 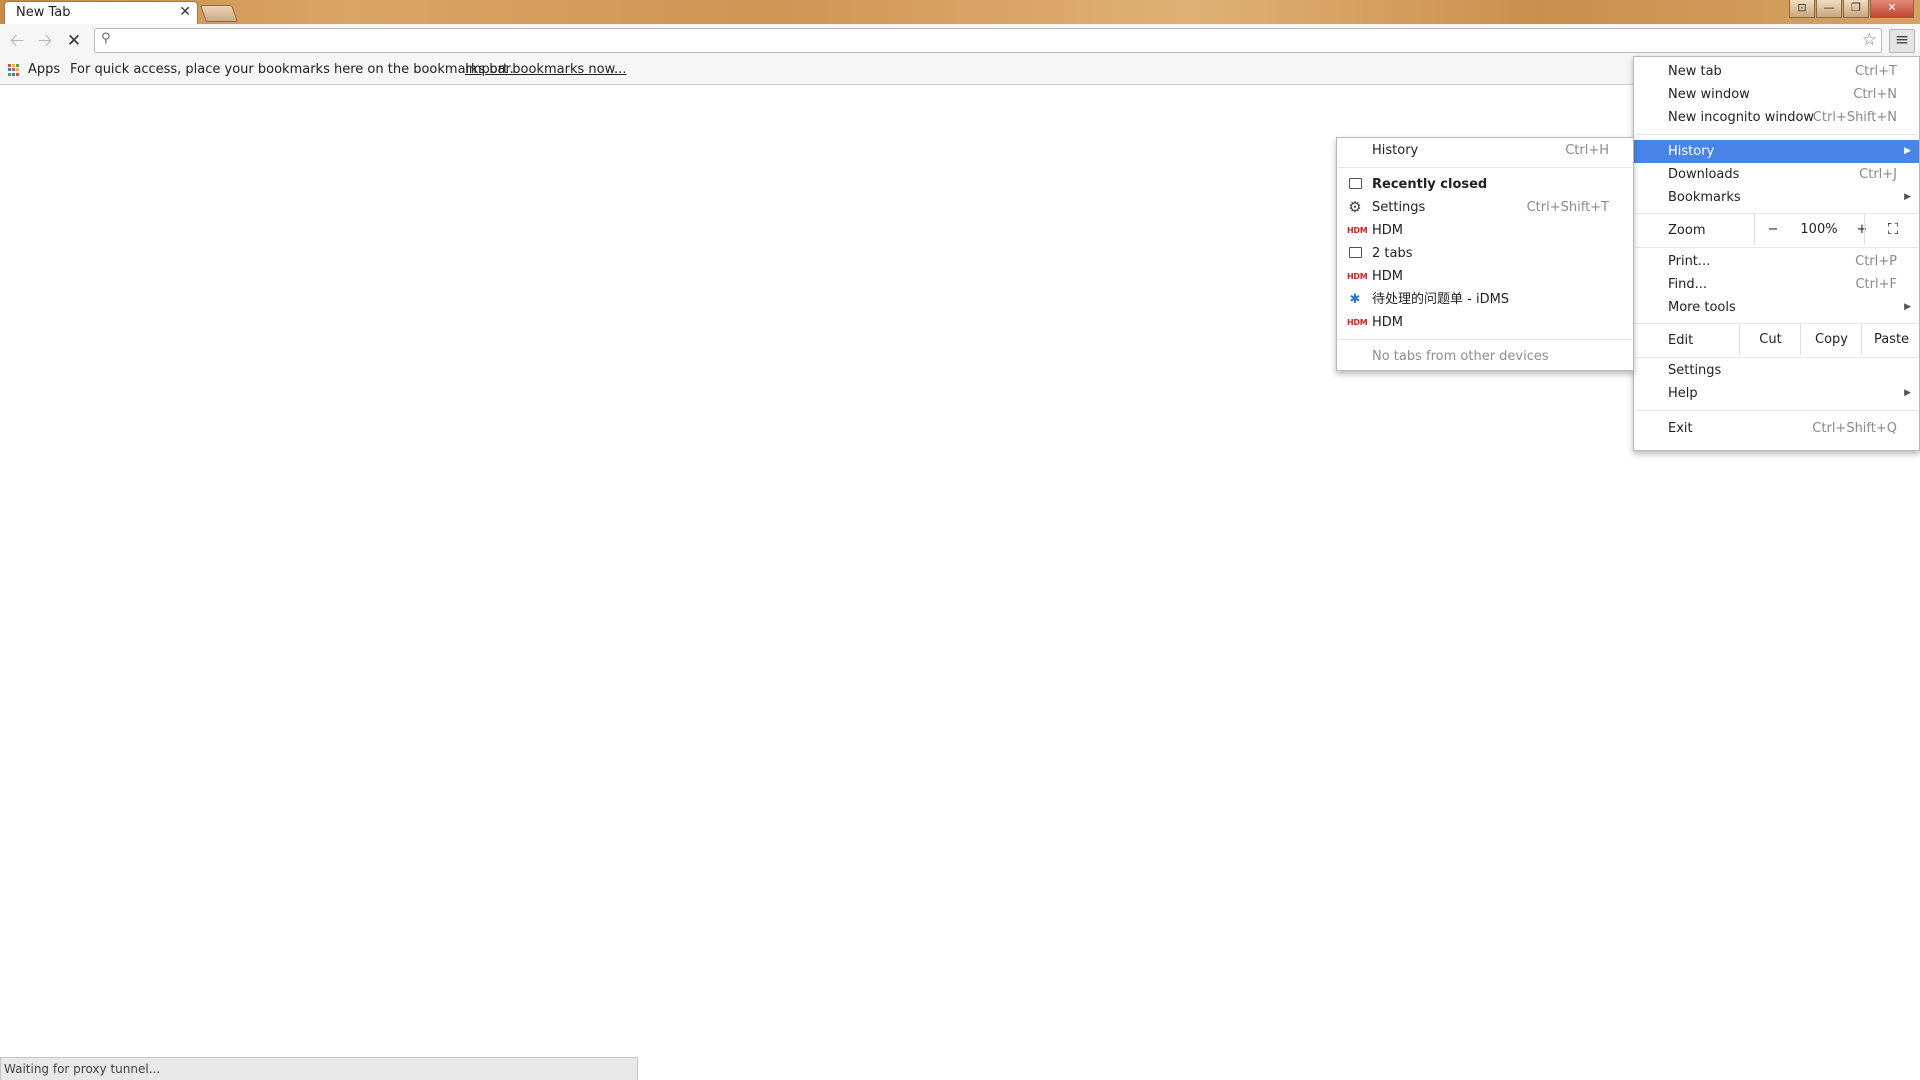 What do you see at coordinates (219, 13) in the screenshot?
I see `new-tab-button` at bounding box center [219, 13].